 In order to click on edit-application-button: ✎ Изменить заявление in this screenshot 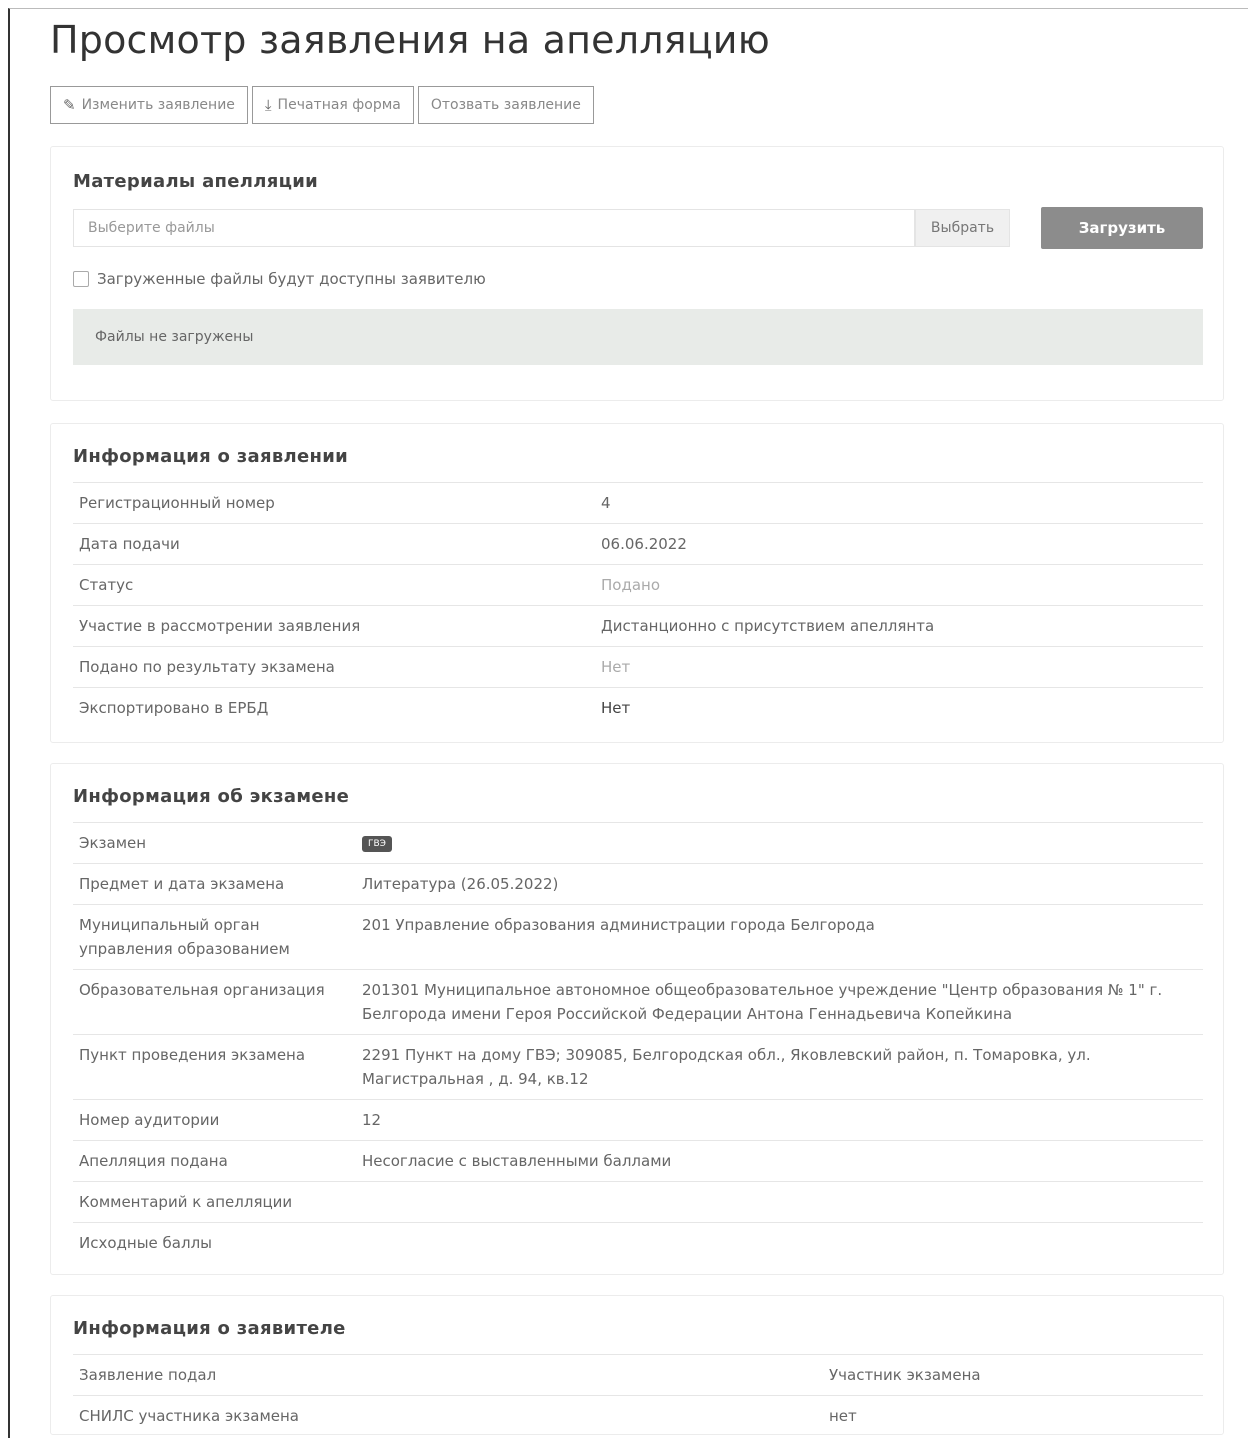, I will do `click(149, 105)`.